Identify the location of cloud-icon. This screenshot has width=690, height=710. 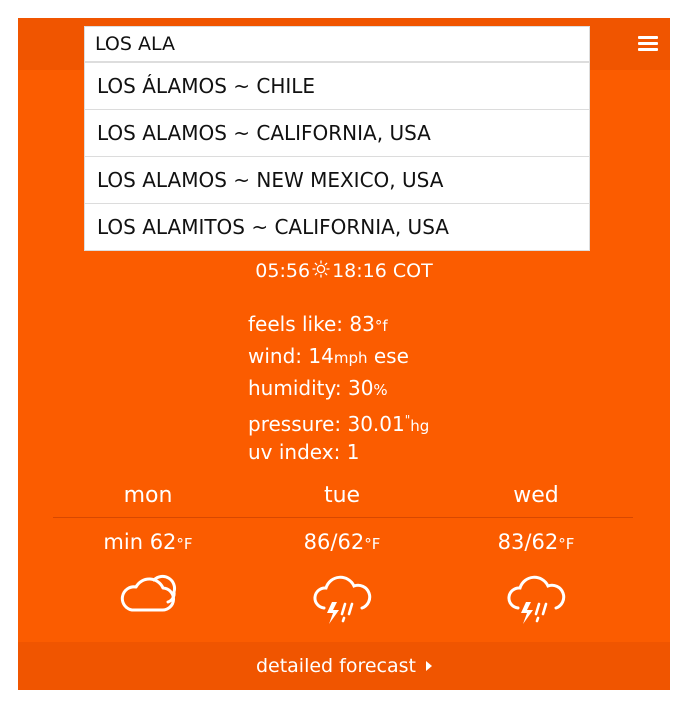
(148, 595).